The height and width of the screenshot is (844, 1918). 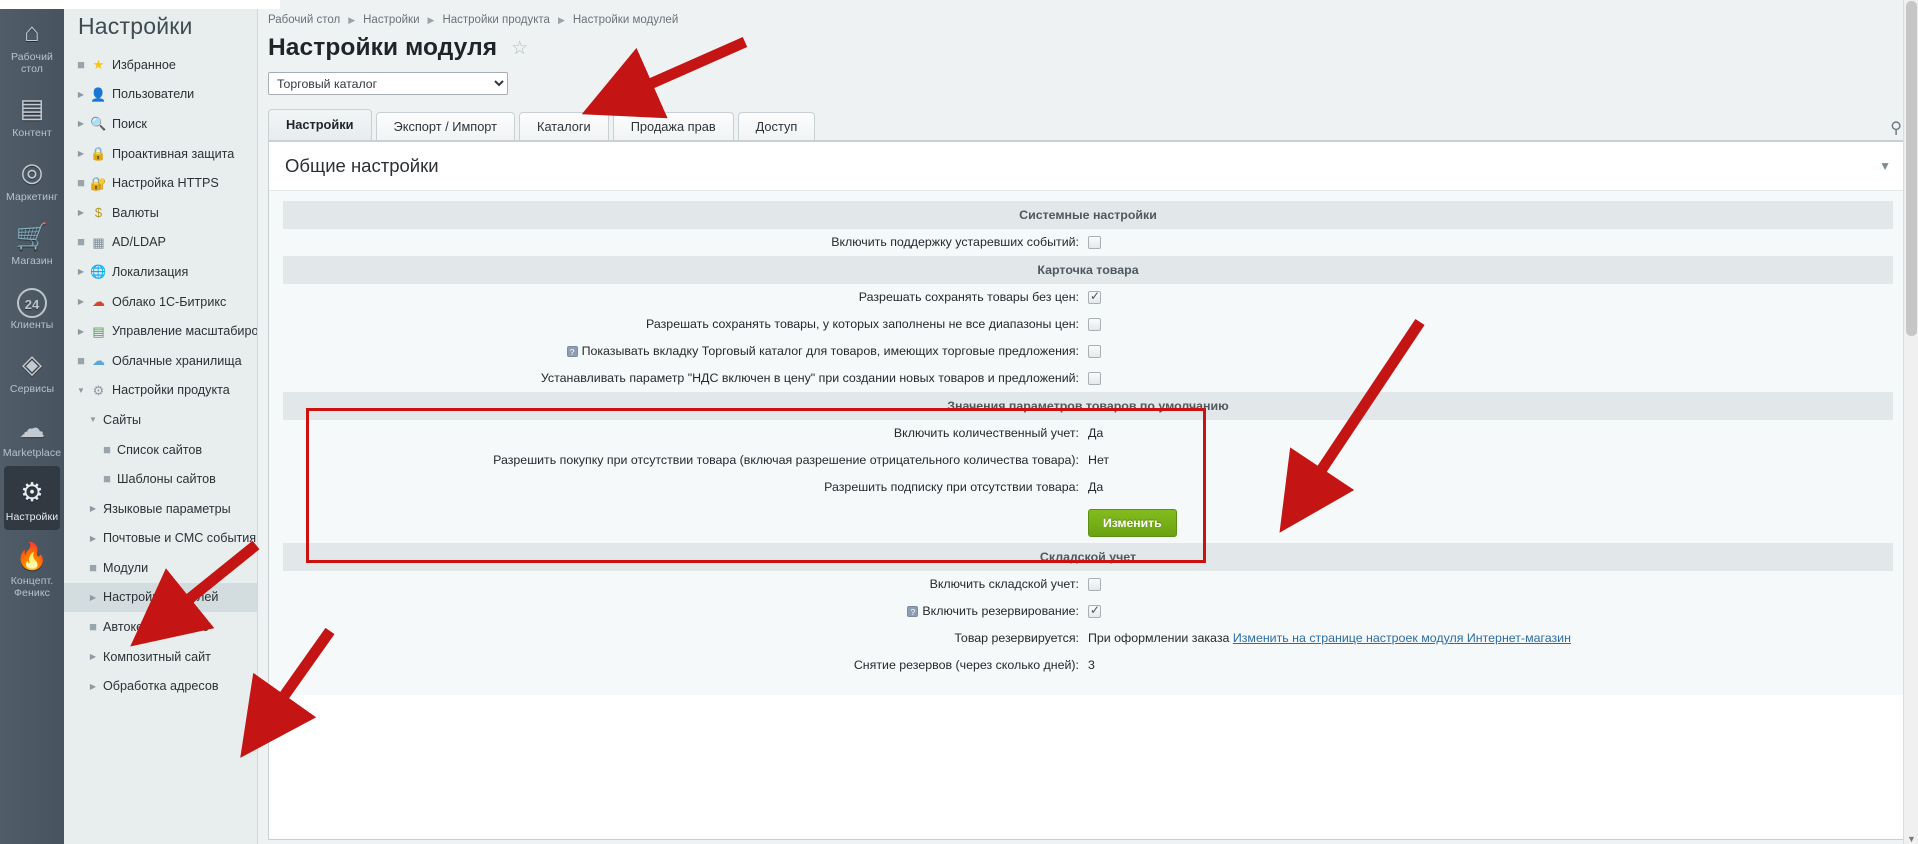 What do you see at coordinates (1088, 78) in the screenshot?
I see `module-select-wrap: Торговый каталог` at bounding box center [1088, 78].